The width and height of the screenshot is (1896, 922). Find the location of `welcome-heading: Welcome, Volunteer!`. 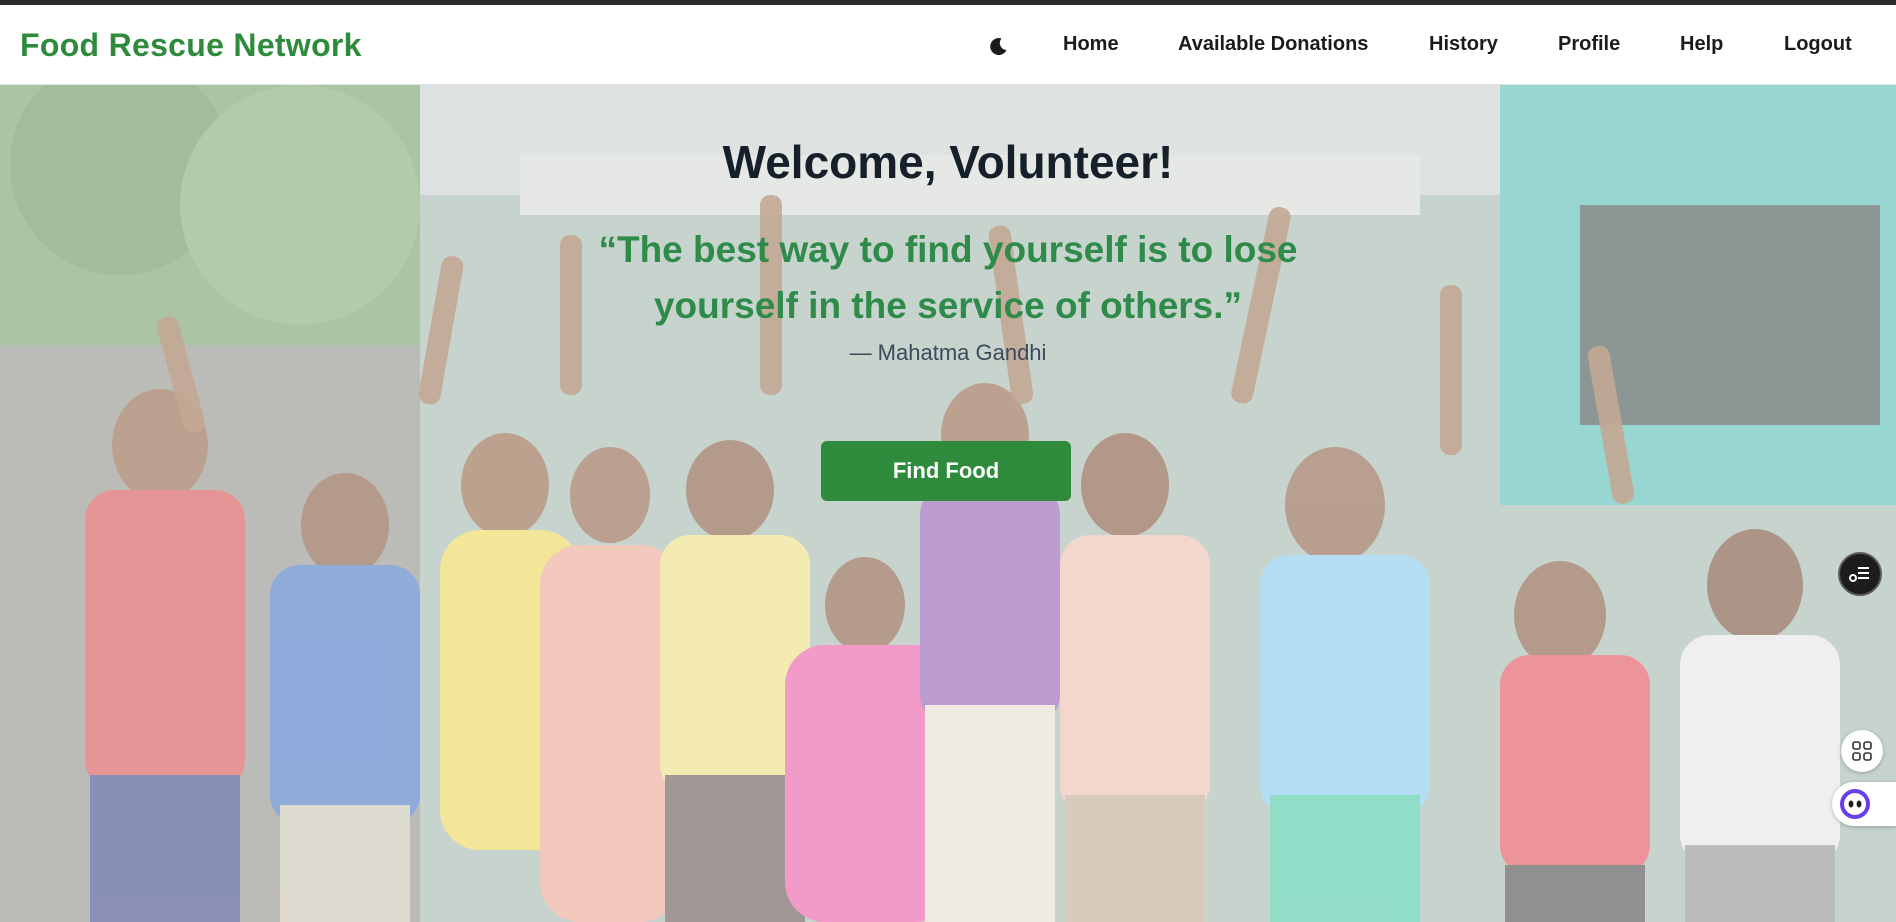

welcome-heading: Welcome, Volunteer! is located at coordinates (948, 162).